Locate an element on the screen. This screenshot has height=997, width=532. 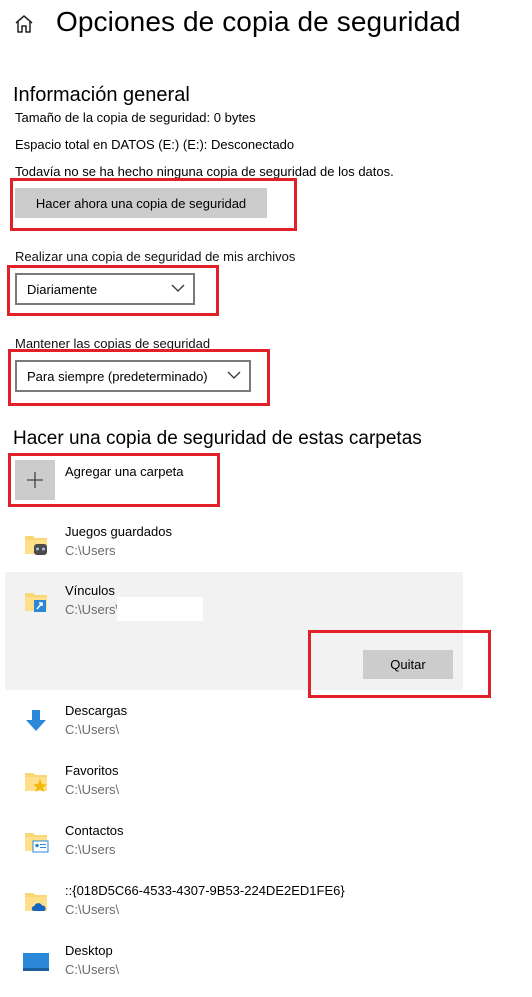
desktop-icon is located at coordinates (36, 962).